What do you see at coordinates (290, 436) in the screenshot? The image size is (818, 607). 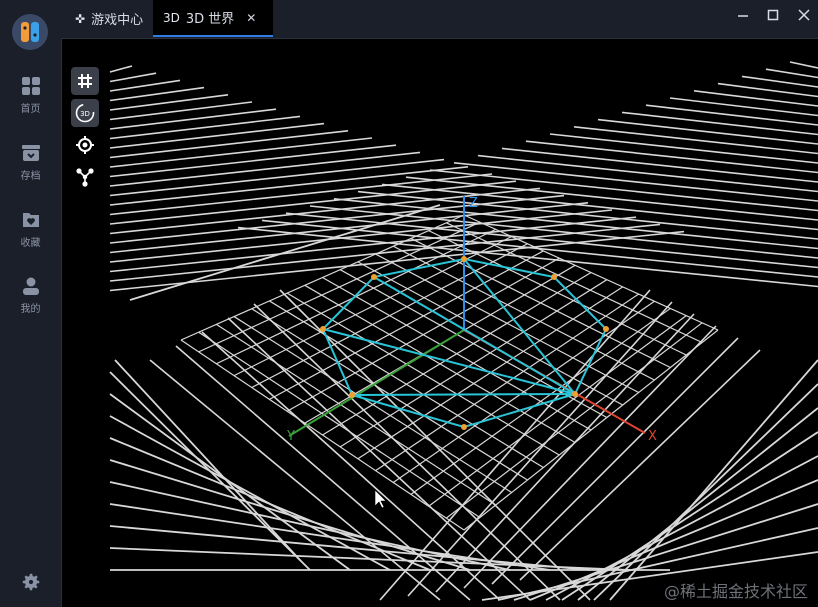 I see `y-axis-label: Y` at bounding box center [290, 436].